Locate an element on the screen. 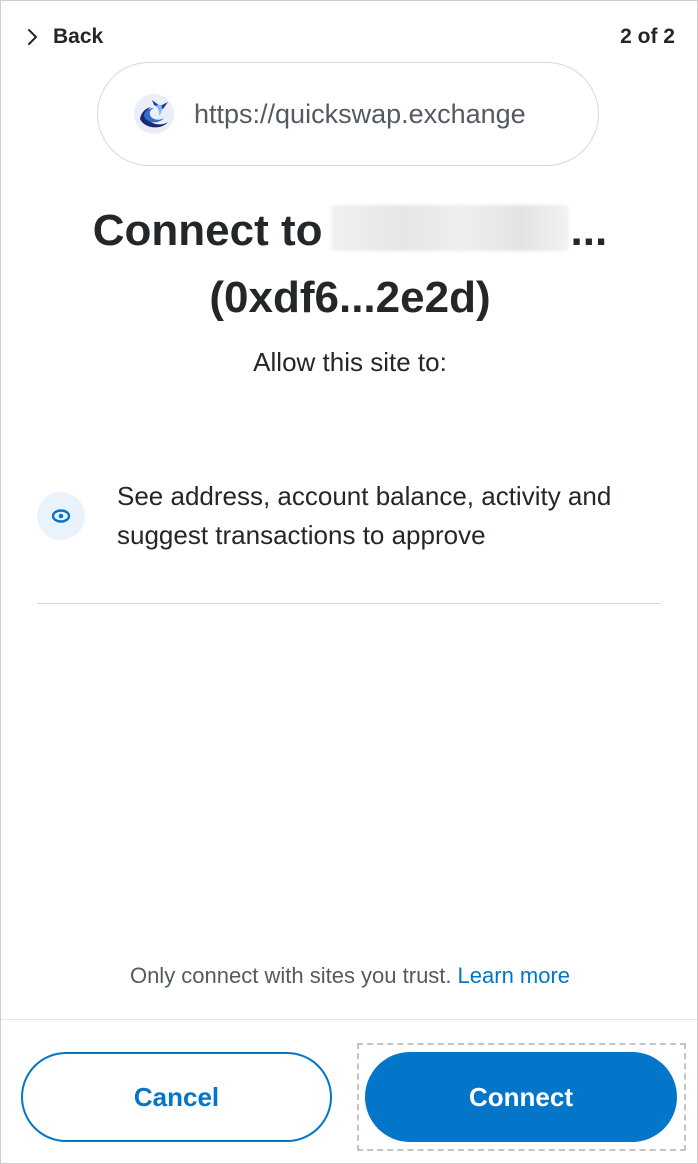 The image size is (698, 1164). learn-more-link: Learn more is located at coordinates (514, 975).